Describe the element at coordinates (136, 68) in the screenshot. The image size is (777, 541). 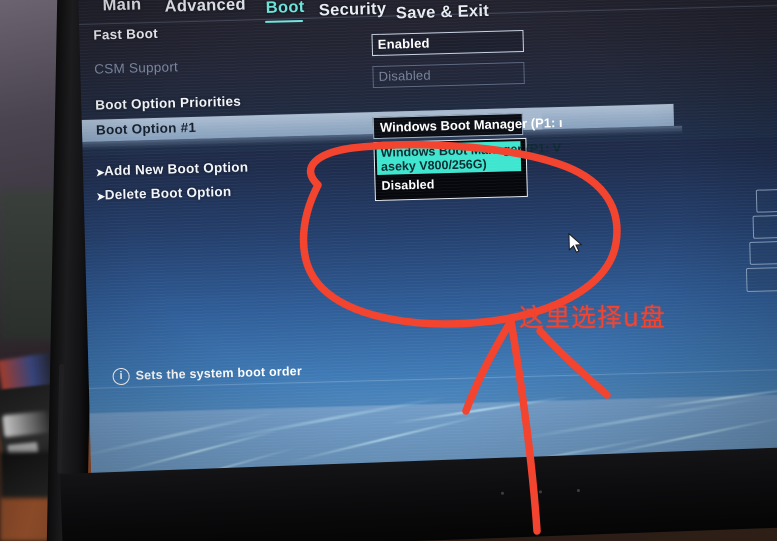
I see `setting-label-csm-support: CSM Support` at that location.